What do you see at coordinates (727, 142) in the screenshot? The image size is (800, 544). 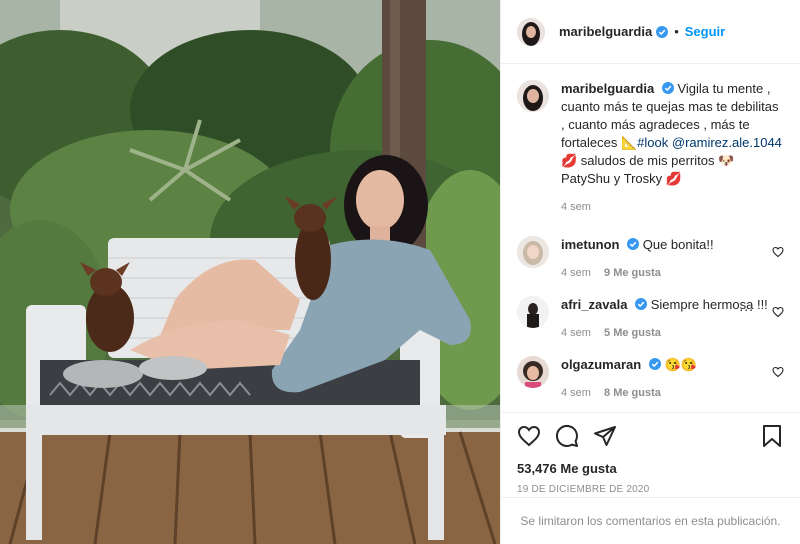 I see `caption-mention: @ramirez.ale.1044` at bounding box center [727, 142].